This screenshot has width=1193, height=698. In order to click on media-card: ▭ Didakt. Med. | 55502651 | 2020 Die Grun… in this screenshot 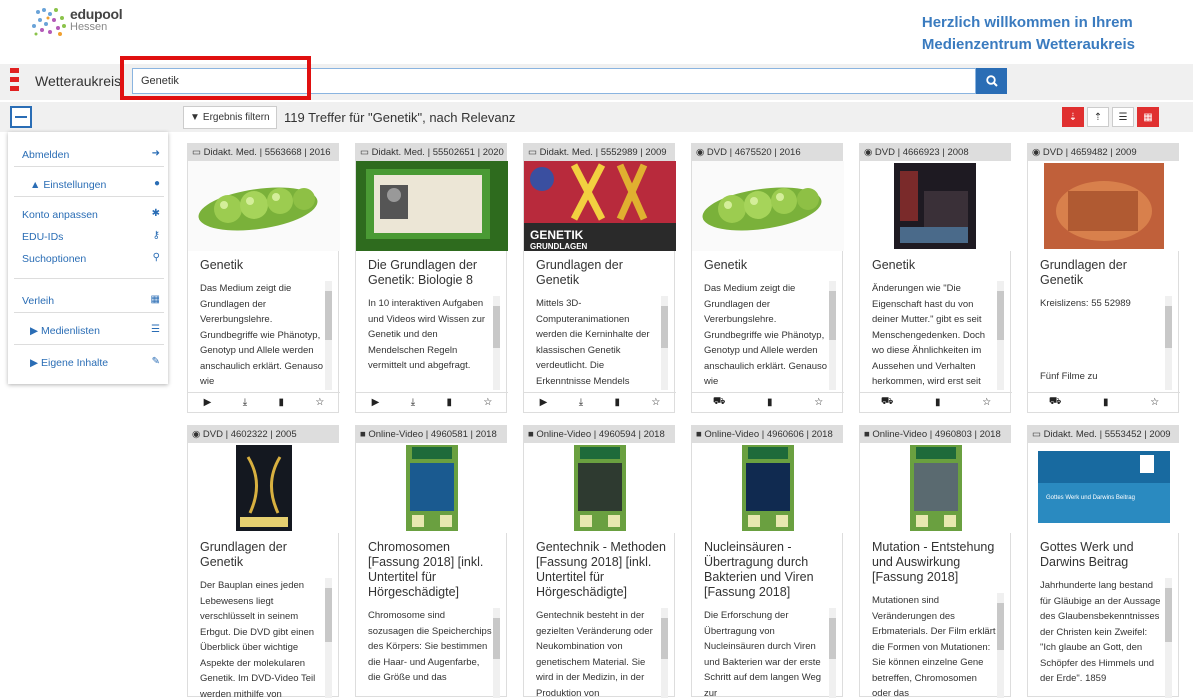, I will do `click(431, 278)`.